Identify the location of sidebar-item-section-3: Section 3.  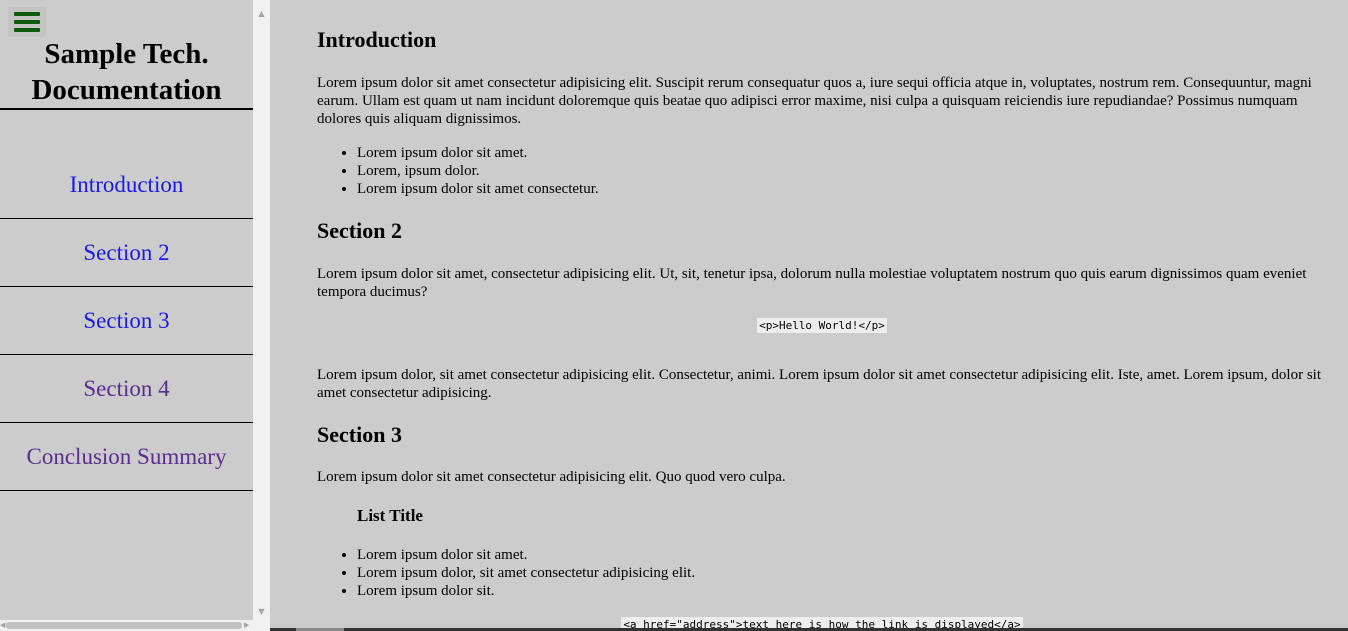
(126, 321).